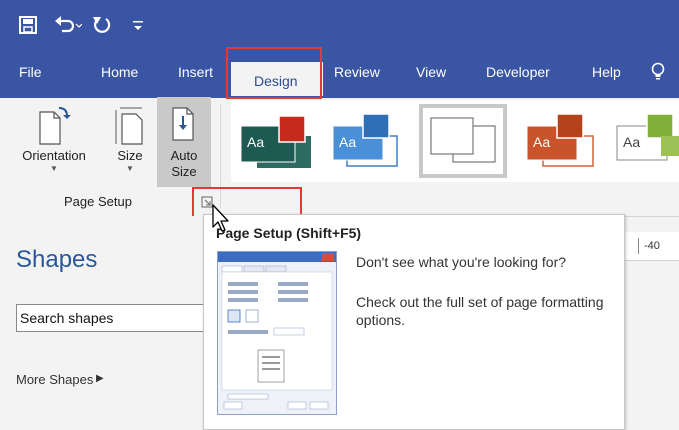  Describe the element at coordinates (339, 26) in the screenshot. I see `title-bar` at that location.